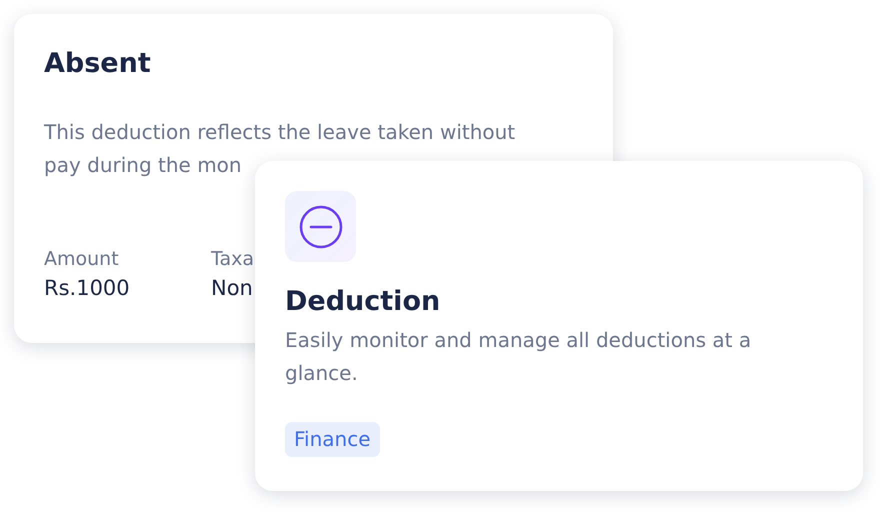  What do you see at coordinates (332, 439) in the screenshot?
I see `tag-label: Finance` at bounding box center [332, 439].